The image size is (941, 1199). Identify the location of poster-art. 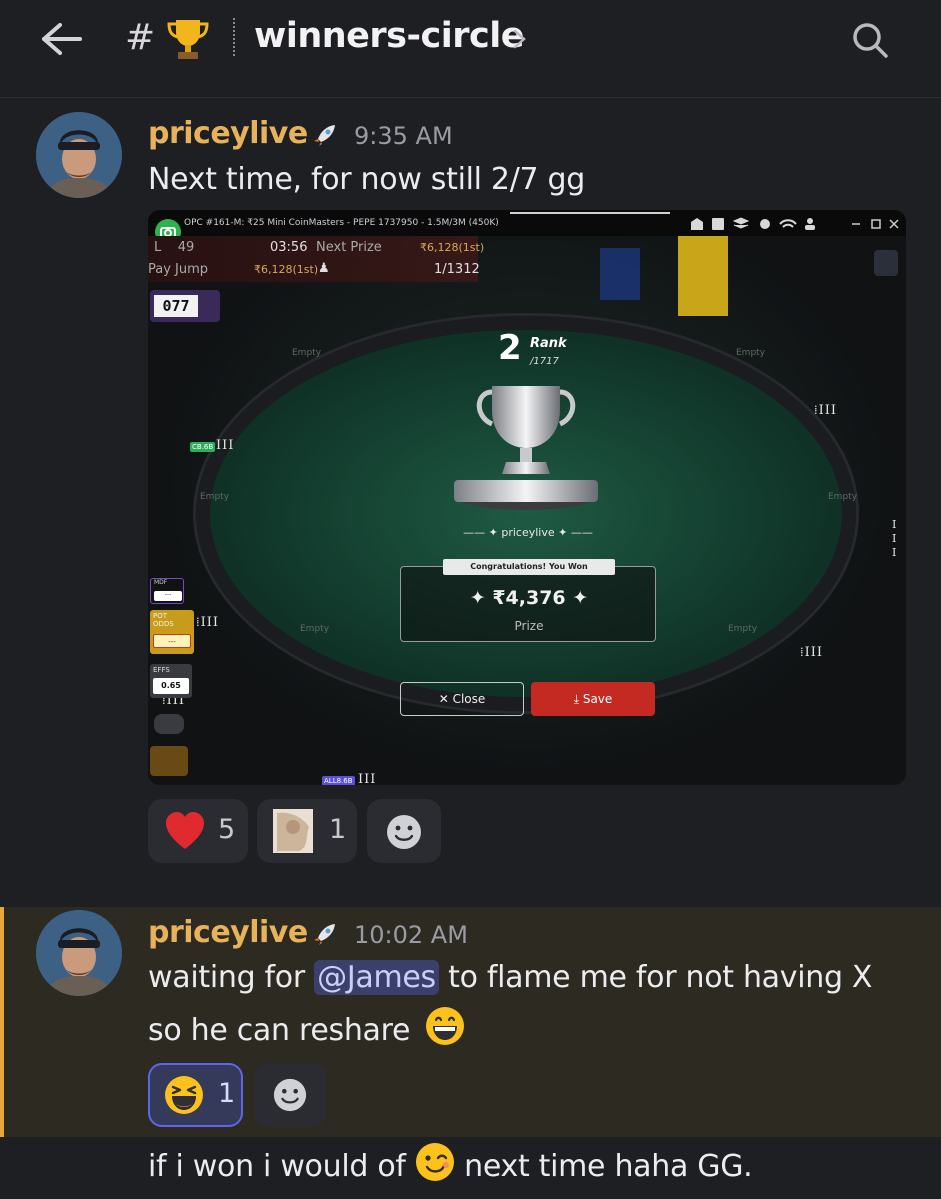
(620, 274).